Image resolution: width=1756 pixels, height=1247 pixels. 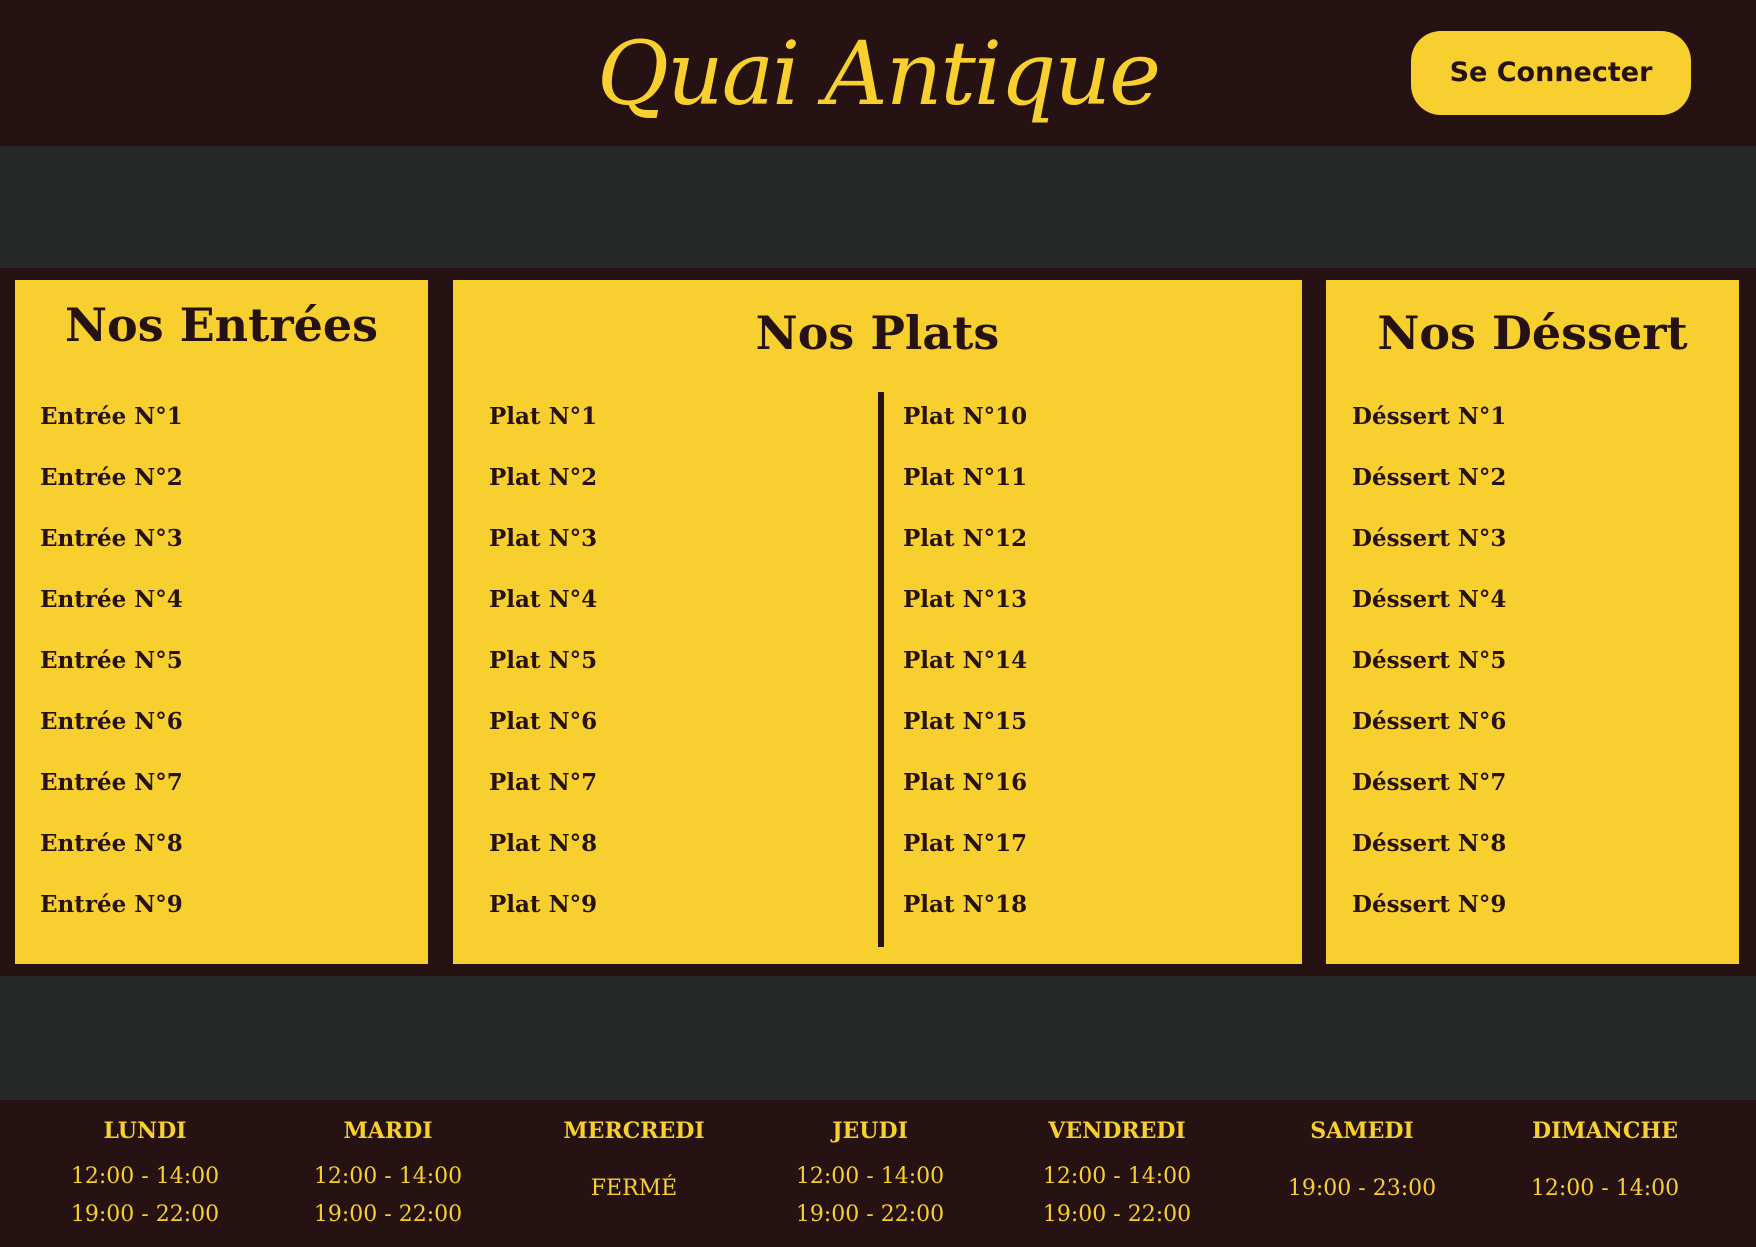 What do you see at coordinates (1362, 1162) in the screenshot?
I see `hours-samedi: SAMEDI 19:00 - 23:00` at bounding box center [1362, 1162].